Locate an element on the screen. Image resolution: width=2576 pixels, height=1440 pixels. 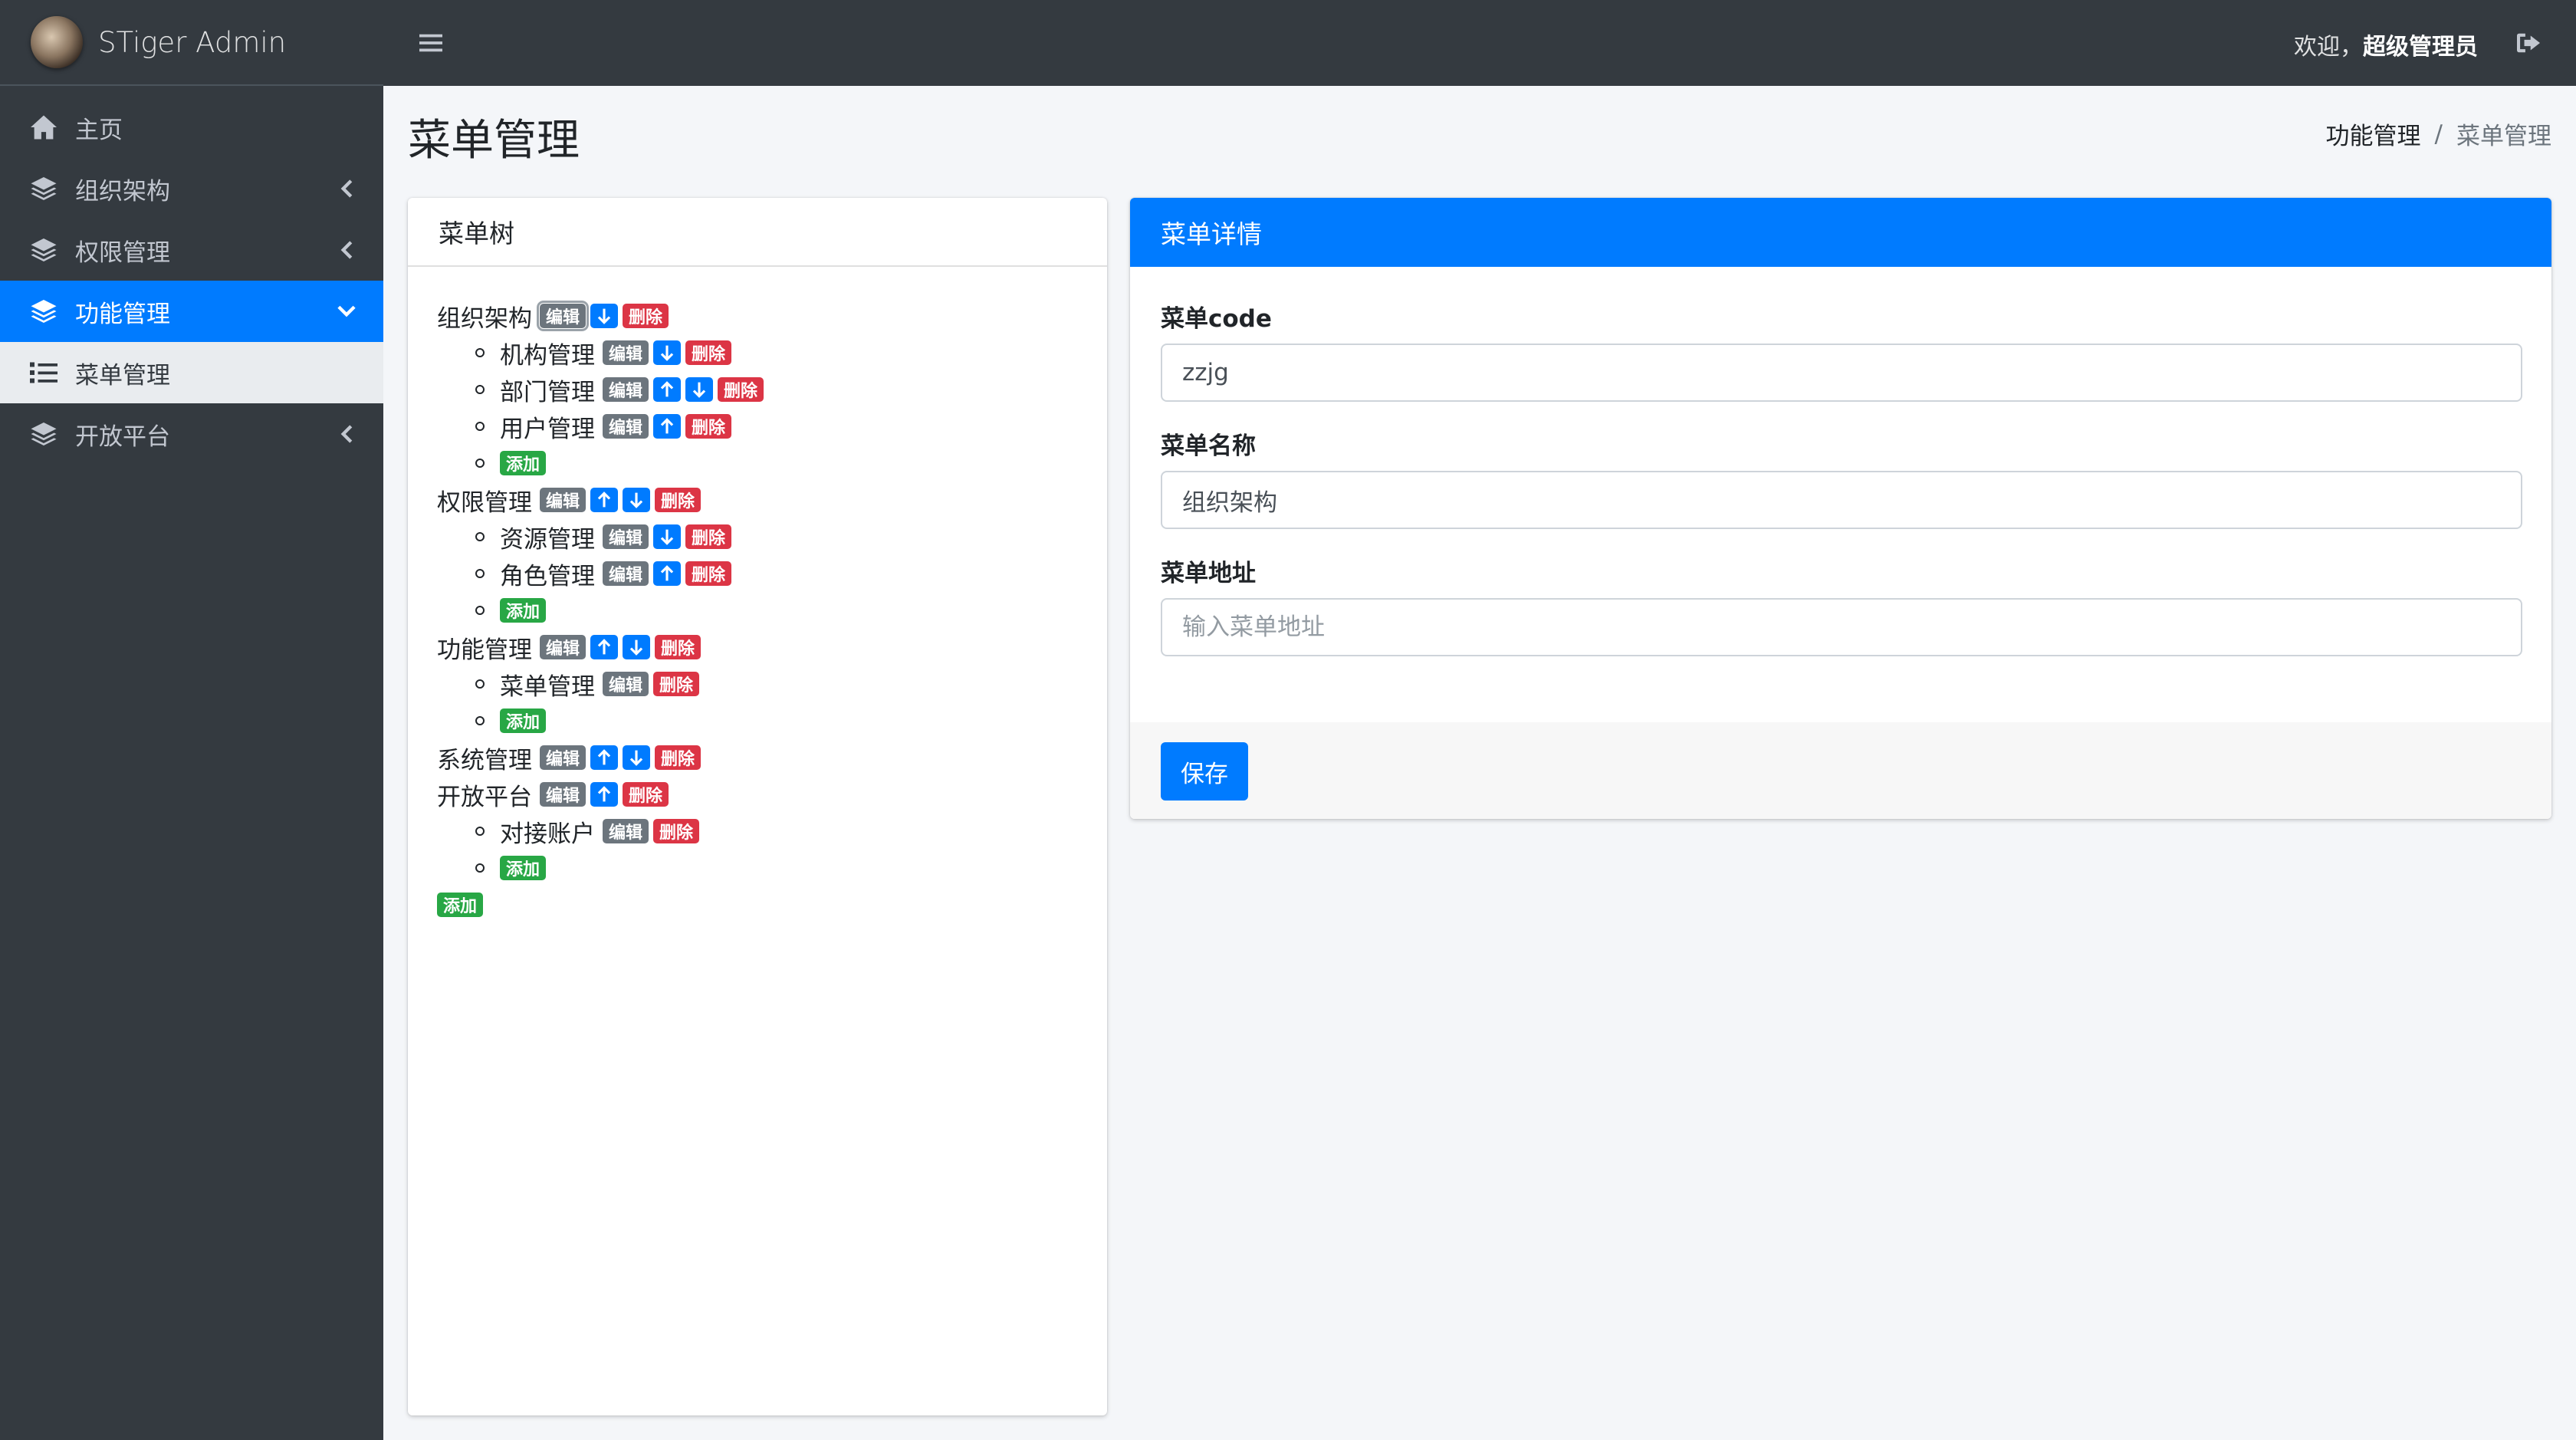
breadcrumb-parent: 功能管理 is located at coordinates (2374, 134).